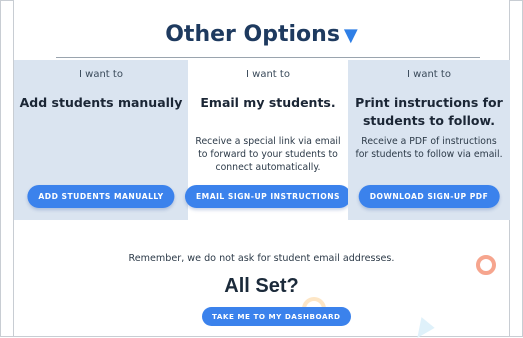 The height and width of the screenshot is (338, 523). Describe the element at coordinates (351, 35) in the screenshot. I see `caret-down-icon: ▼` at that location.